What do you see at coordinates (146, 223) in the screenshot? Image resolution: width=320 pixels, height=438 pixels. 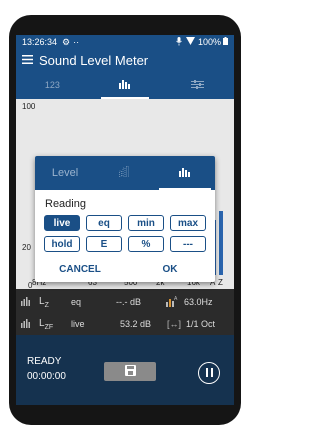 I see `reading-option-min: min` at bounding box center [146, 223].